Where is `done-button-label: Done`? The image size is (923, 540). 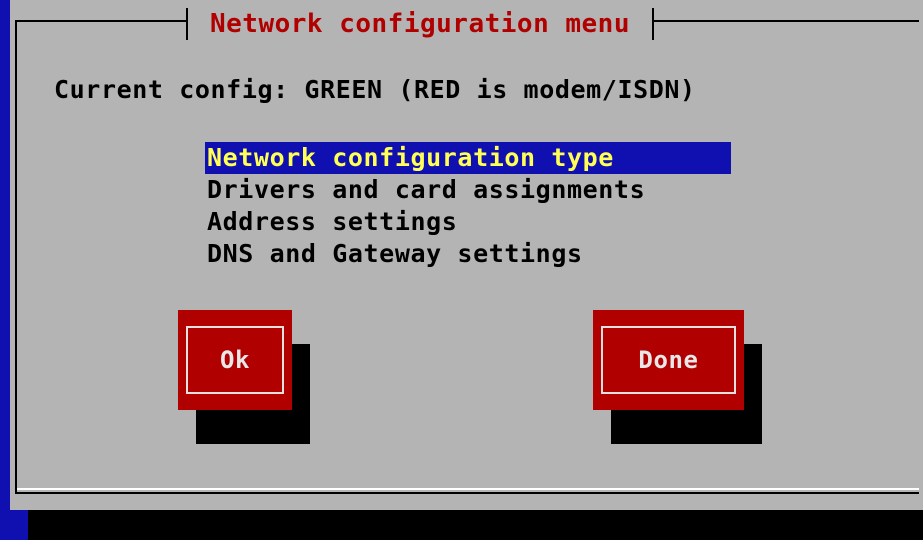
done-button-label: Done is located at coordinates (668, 360).